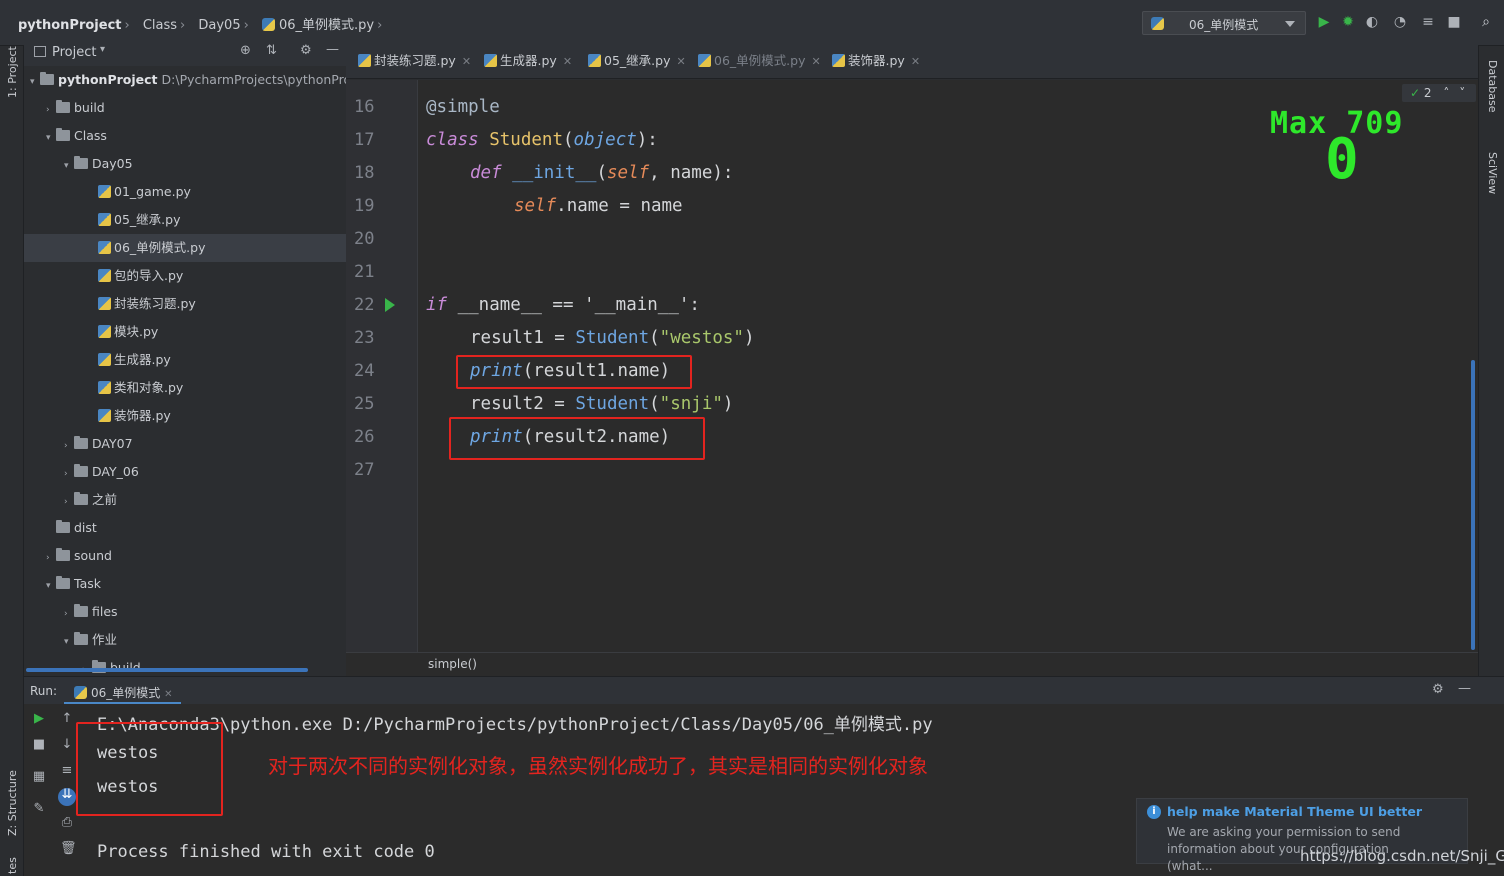 This screenshot has width=1504, height=876. What do you see at coordinates (12, 803) in the screenshot?
I see `structure-tool-tab: Z: Structure` at bounding box center [12, 803].